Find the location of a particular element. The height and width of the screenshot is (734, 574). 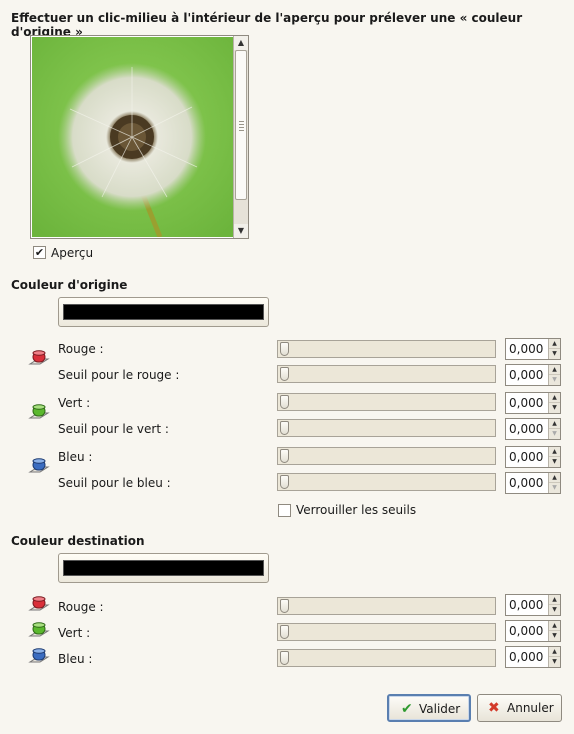

source-blue-threshold-label: Seuil pour le bleu : is located at coordinates (114, 483).